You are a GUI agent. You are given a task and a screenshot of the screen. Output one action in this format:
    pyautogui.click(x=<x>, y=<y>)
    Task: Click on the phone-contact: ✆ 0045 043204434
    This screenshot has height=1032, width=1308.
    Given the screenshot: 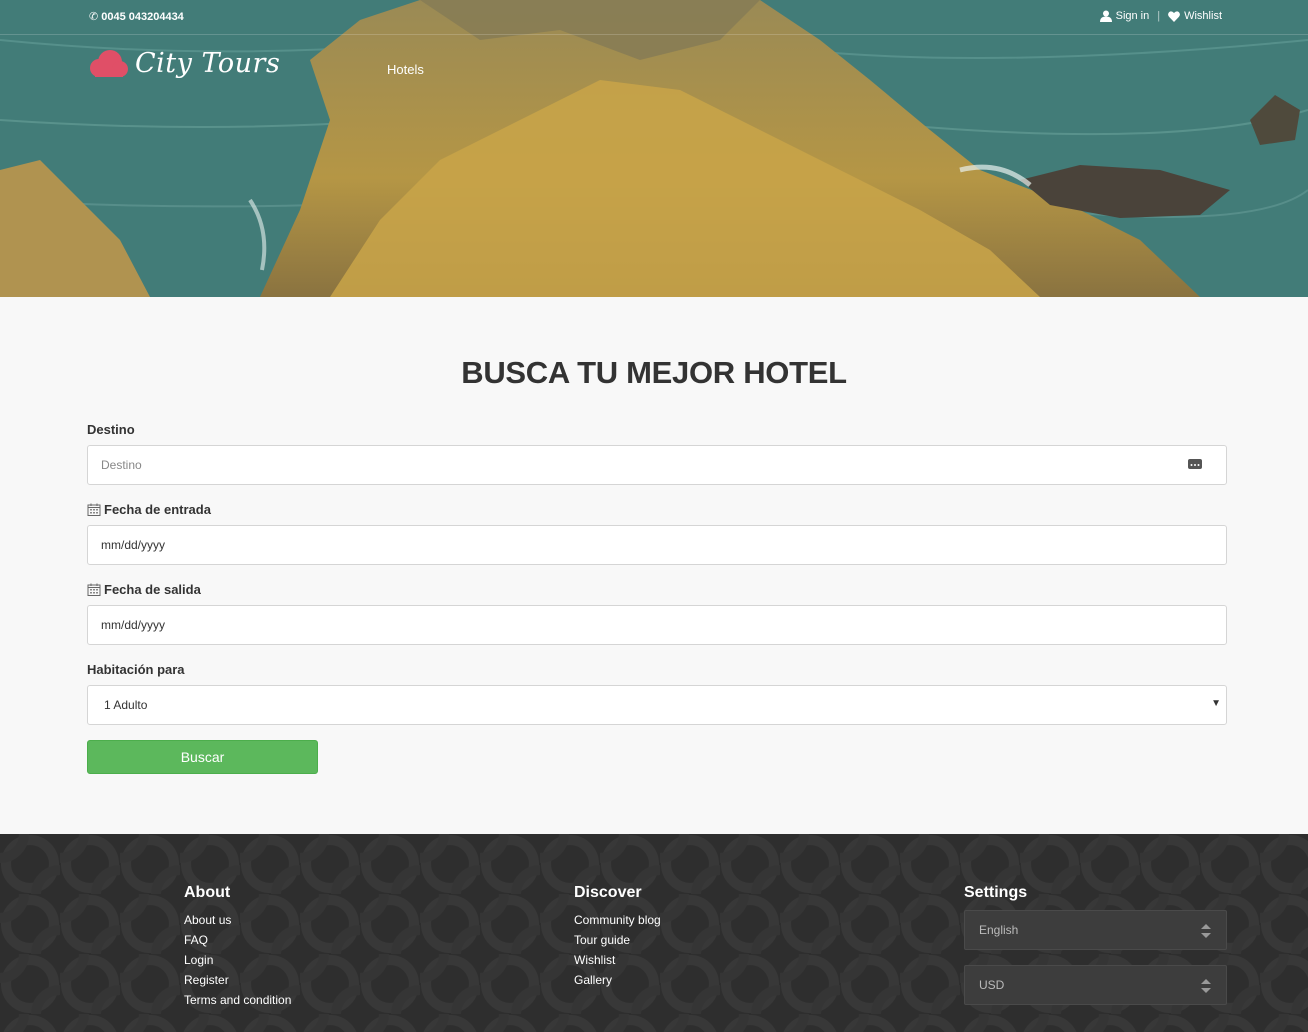 What is the action you would take?
    pyautogui.click(x=136, y=17)
    